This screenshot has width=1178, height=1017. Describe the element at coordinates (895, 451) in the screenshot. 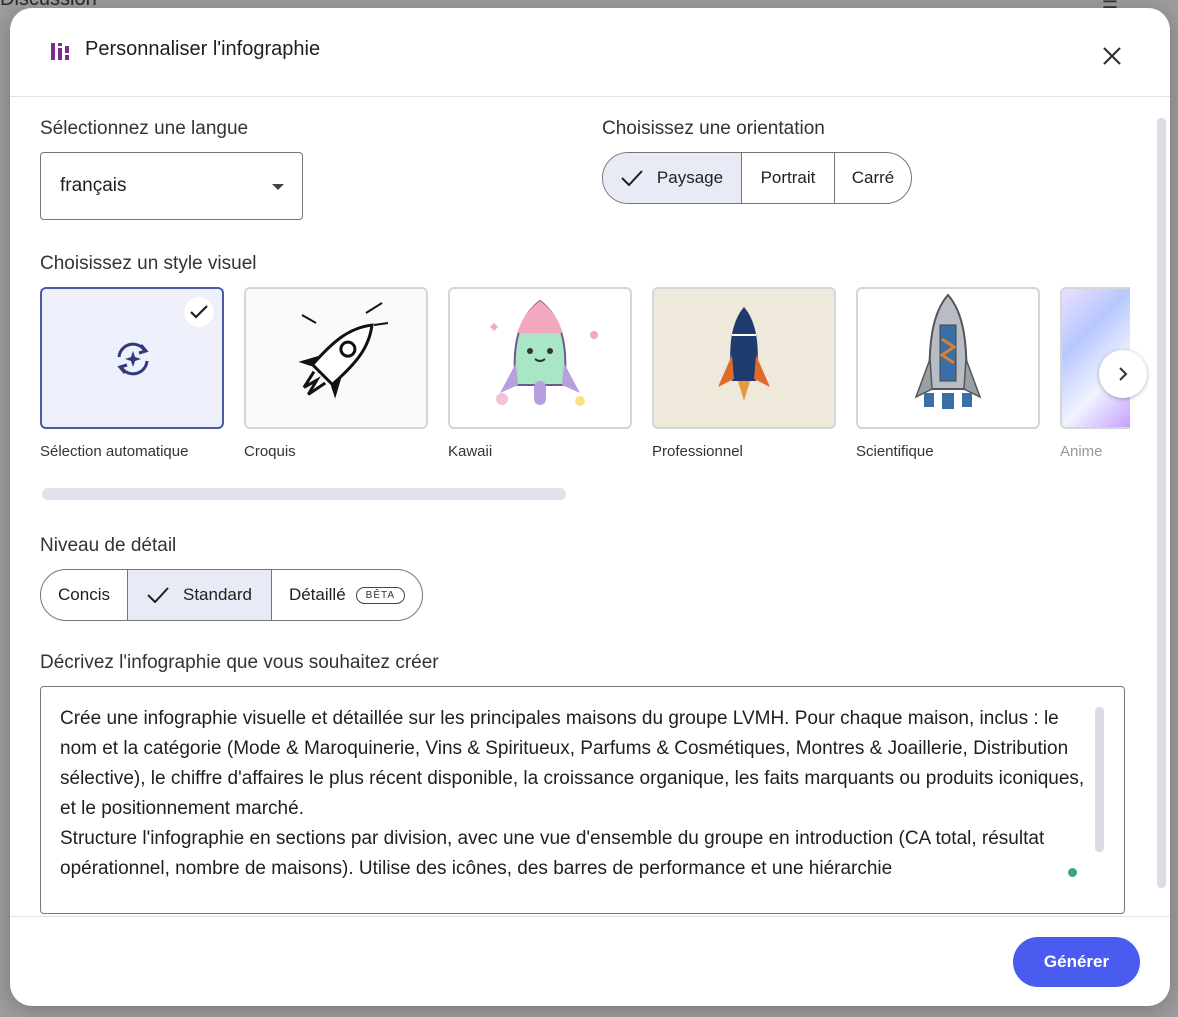

I see `style-label-scientifique: Scientifique` at that location.